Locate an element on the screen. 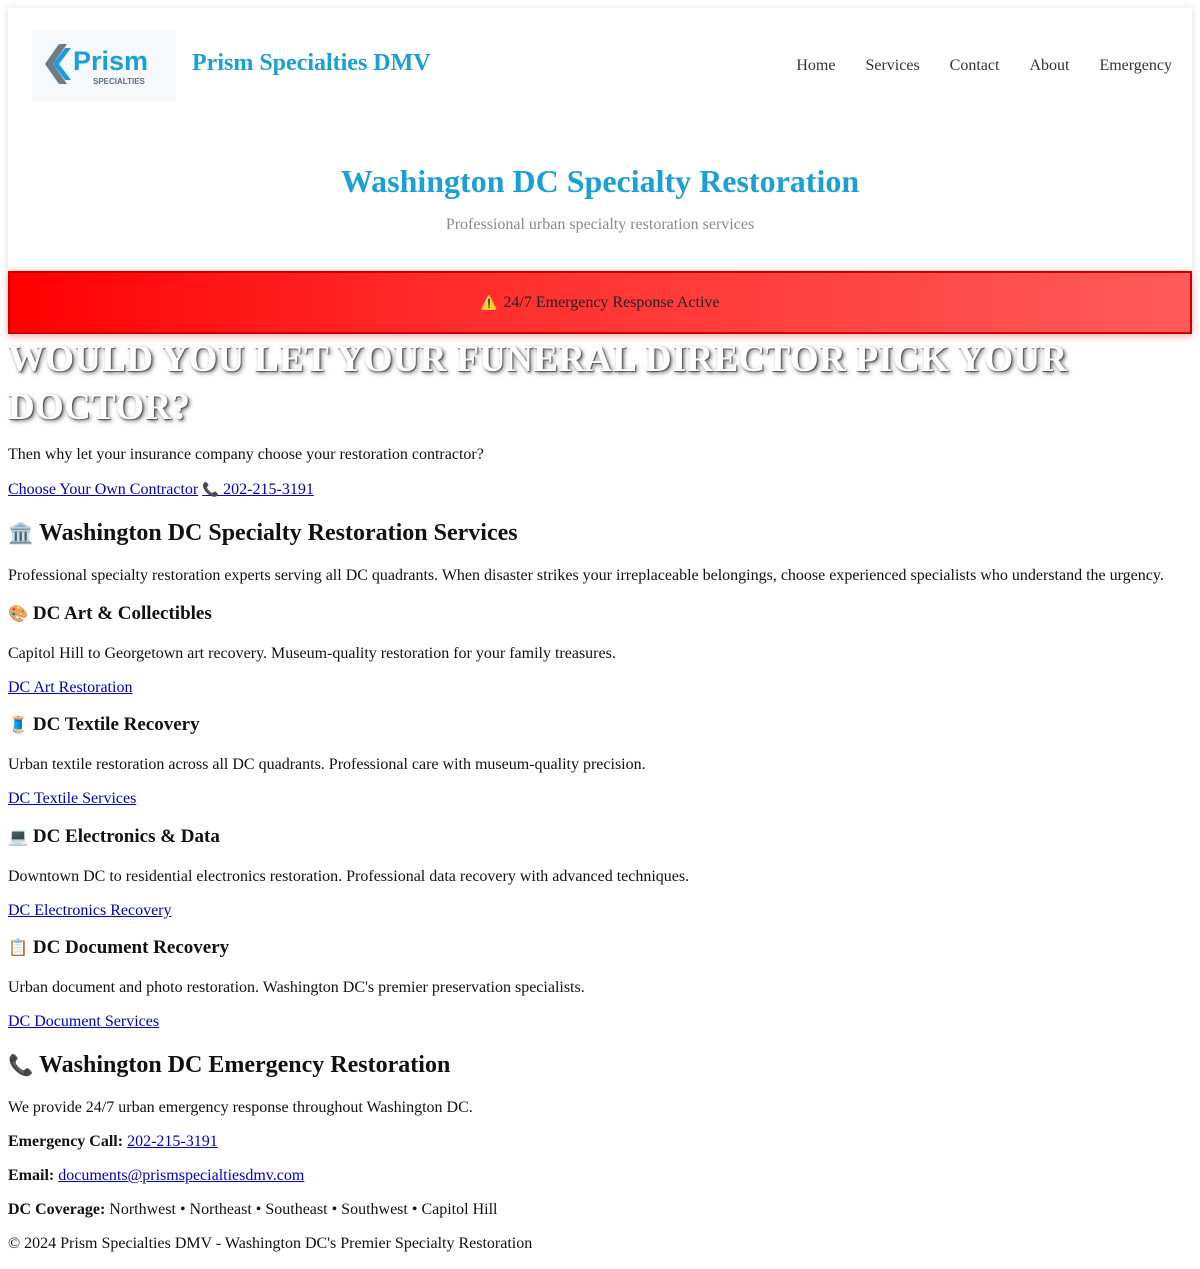  service-electronics-link: DC Electronics Recovery is located at coordinates (90, 910).